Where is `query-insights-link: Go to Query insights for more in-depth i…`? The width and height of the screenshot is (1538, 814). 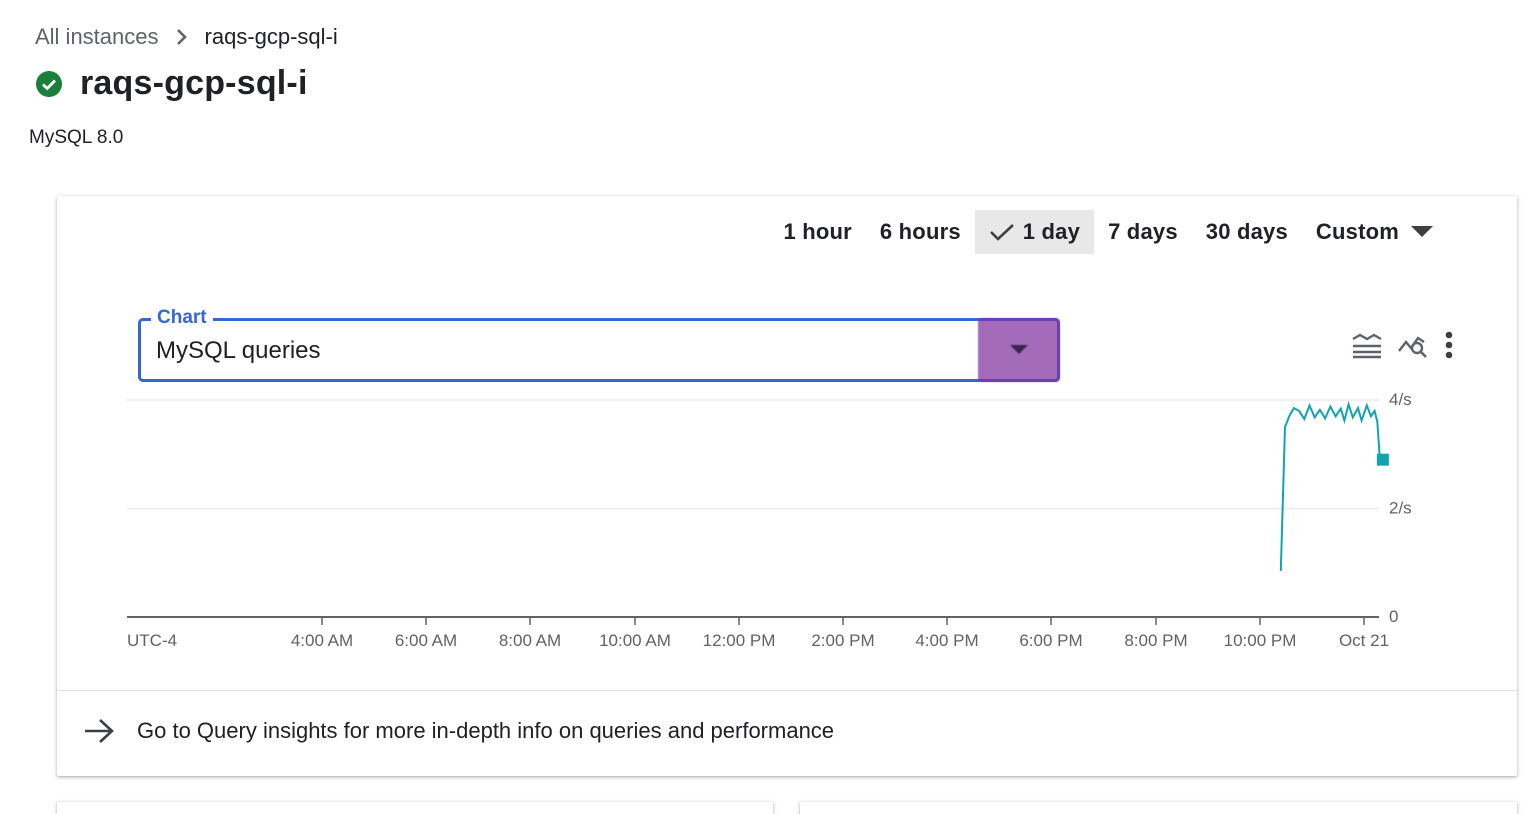 query-insights-link: Go to Query insights for more in-depth i… is located at coordinates (458, 731).